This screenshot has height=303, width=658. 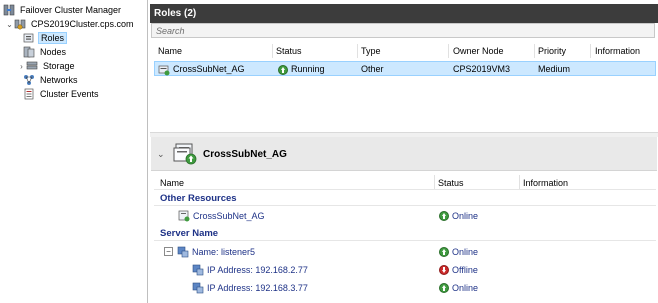 What do you see at coordinates (164, 70) in the screenshot?
I see `role-icon` at bounding box center [164, 70].